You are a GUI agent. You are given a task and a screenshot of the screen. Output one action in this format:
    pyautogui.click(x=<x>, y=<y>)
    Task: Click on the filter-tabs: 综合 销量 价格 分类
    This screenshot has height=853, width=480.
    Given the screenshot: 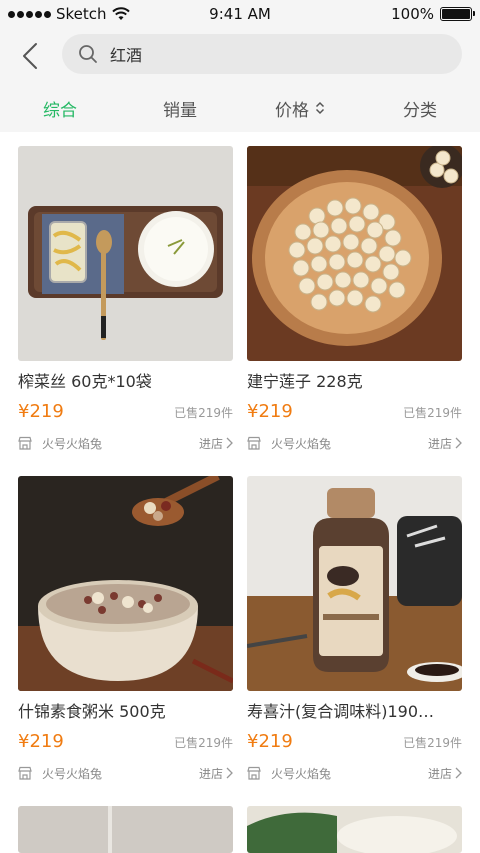 What is the action you would take?
    pyautogui.click(x=240, y=108)
    